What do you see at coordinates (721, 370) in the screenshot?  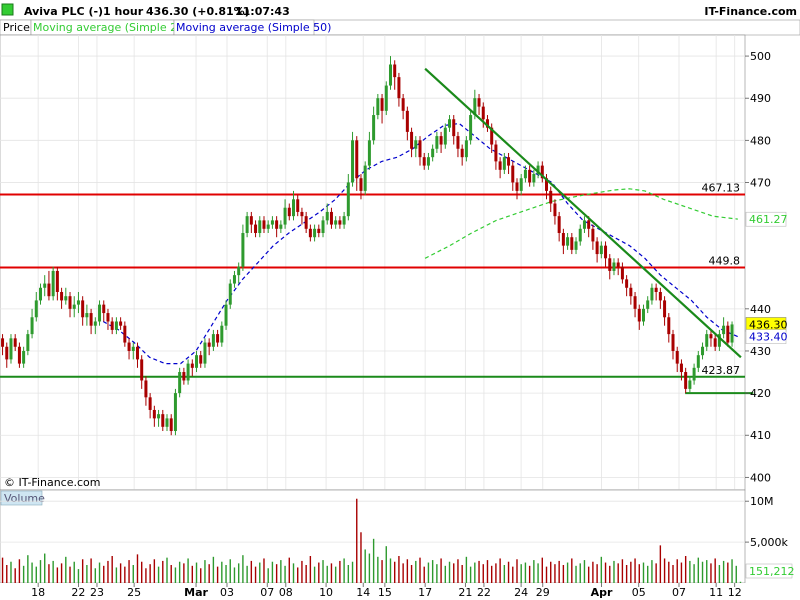 I see `level-label: 423.87` at bounding box center [721, 370].